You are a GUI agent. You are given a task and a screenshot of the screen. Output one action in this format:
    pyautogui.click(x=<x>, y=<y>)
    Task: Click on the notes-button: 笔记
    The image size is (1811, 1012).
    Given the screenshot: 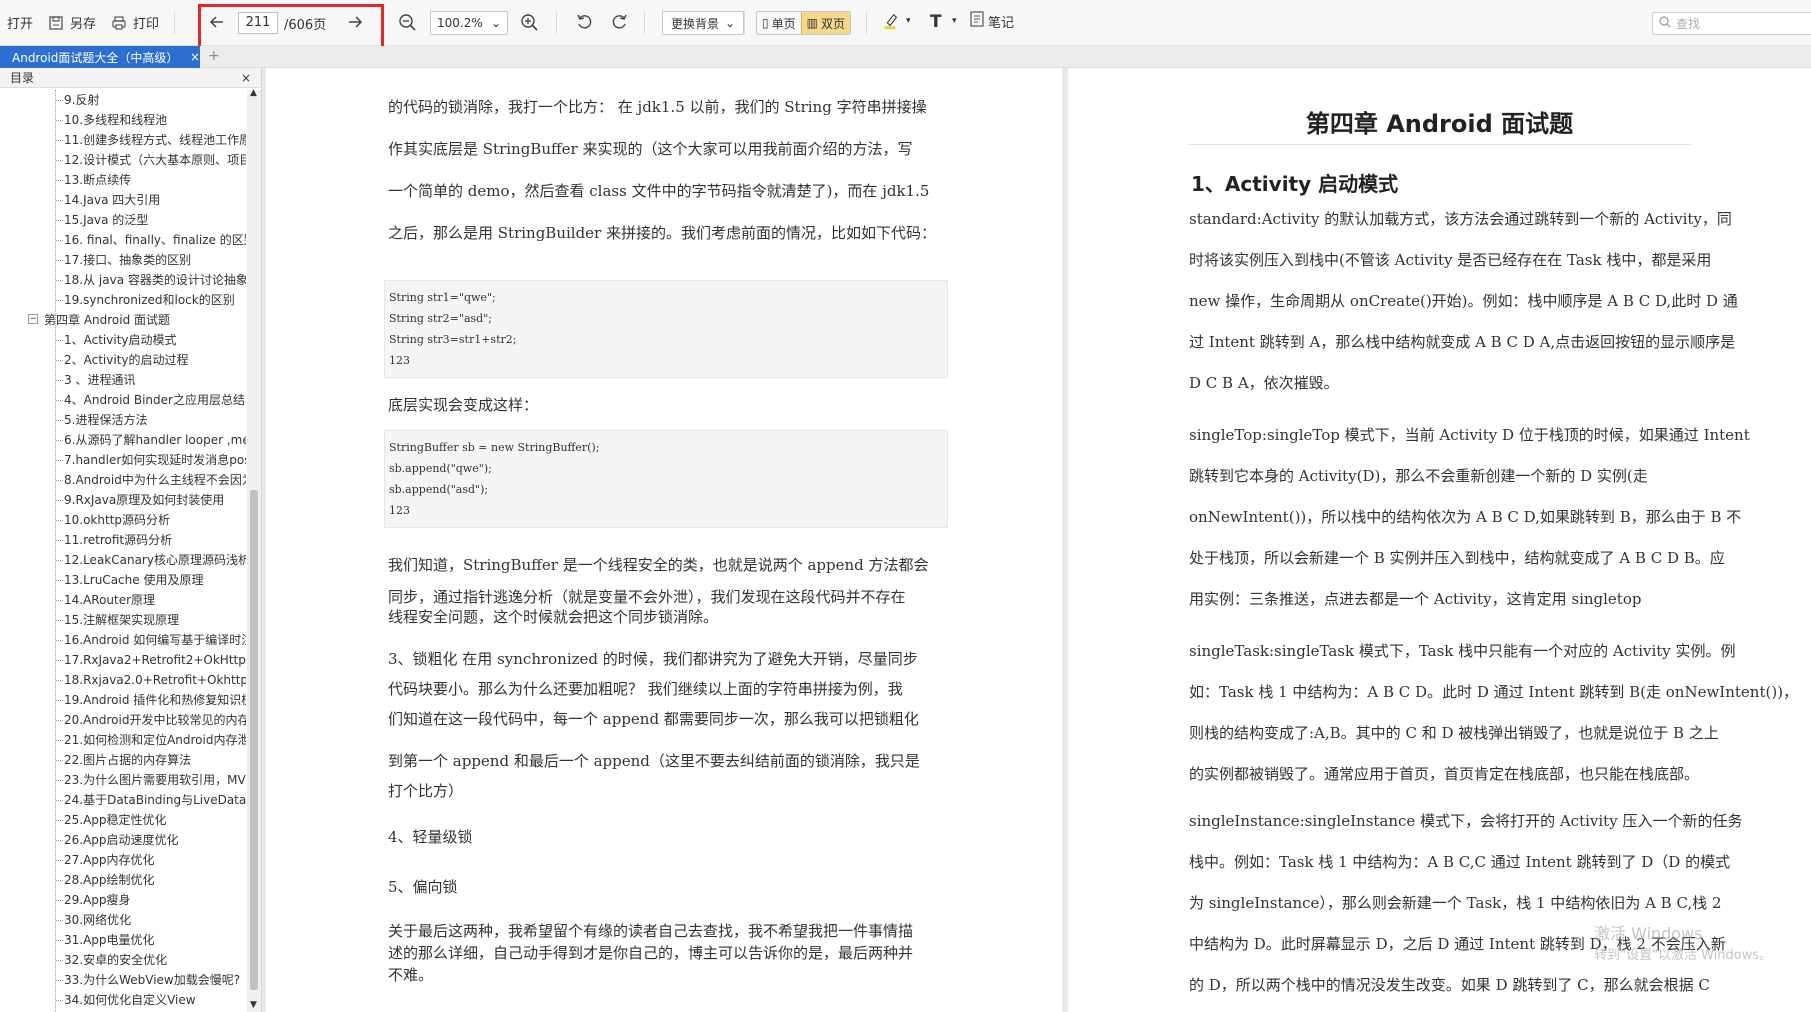 What is the action you would take?
    pyautogui.click(x=992, y=21)
    